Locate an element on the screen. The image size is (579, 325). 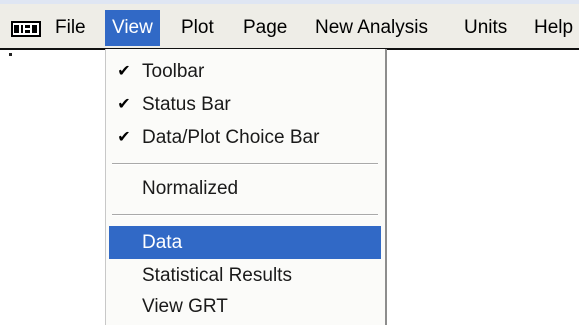
menu-item-statistical-results: Statistical Results is located at coordinates (245, 276).